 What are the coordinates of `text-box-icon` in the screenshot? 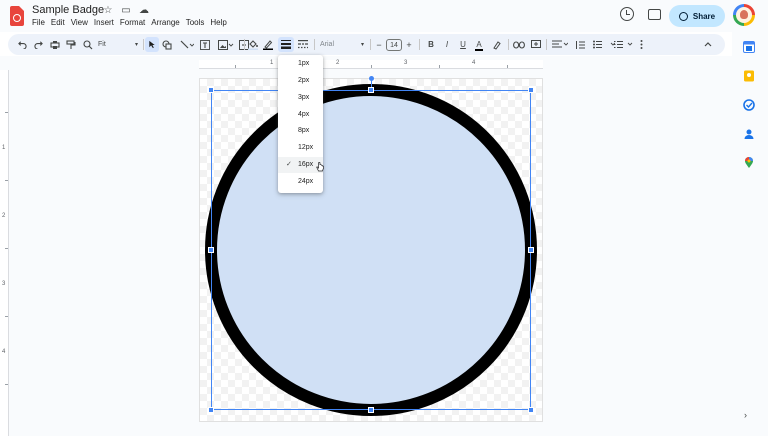 It's located at (205, 44).